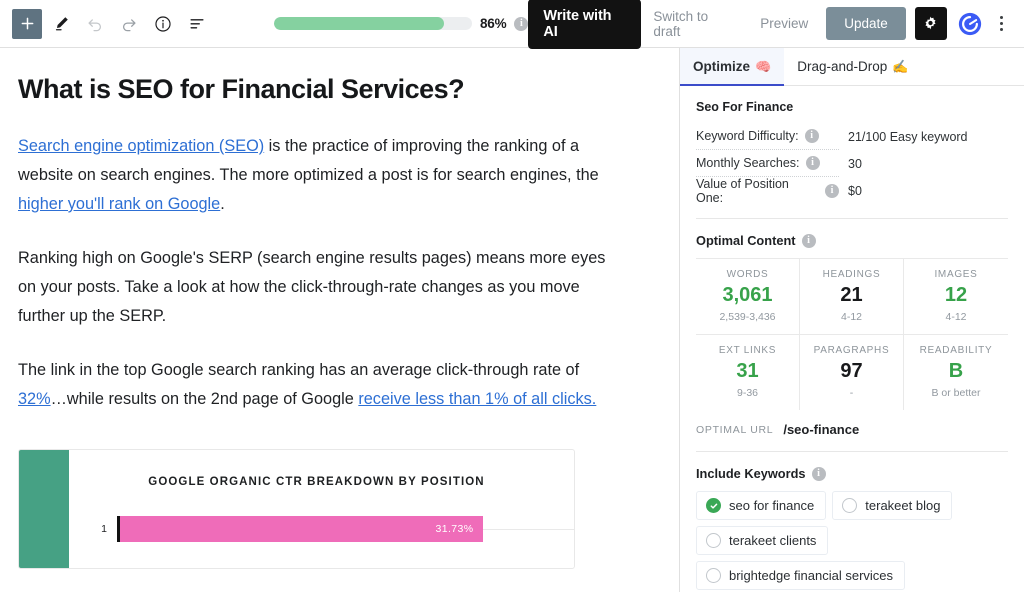  Describe the element at coordinates (27, 23) in the screenshot. I see `add-block-button` at that location.